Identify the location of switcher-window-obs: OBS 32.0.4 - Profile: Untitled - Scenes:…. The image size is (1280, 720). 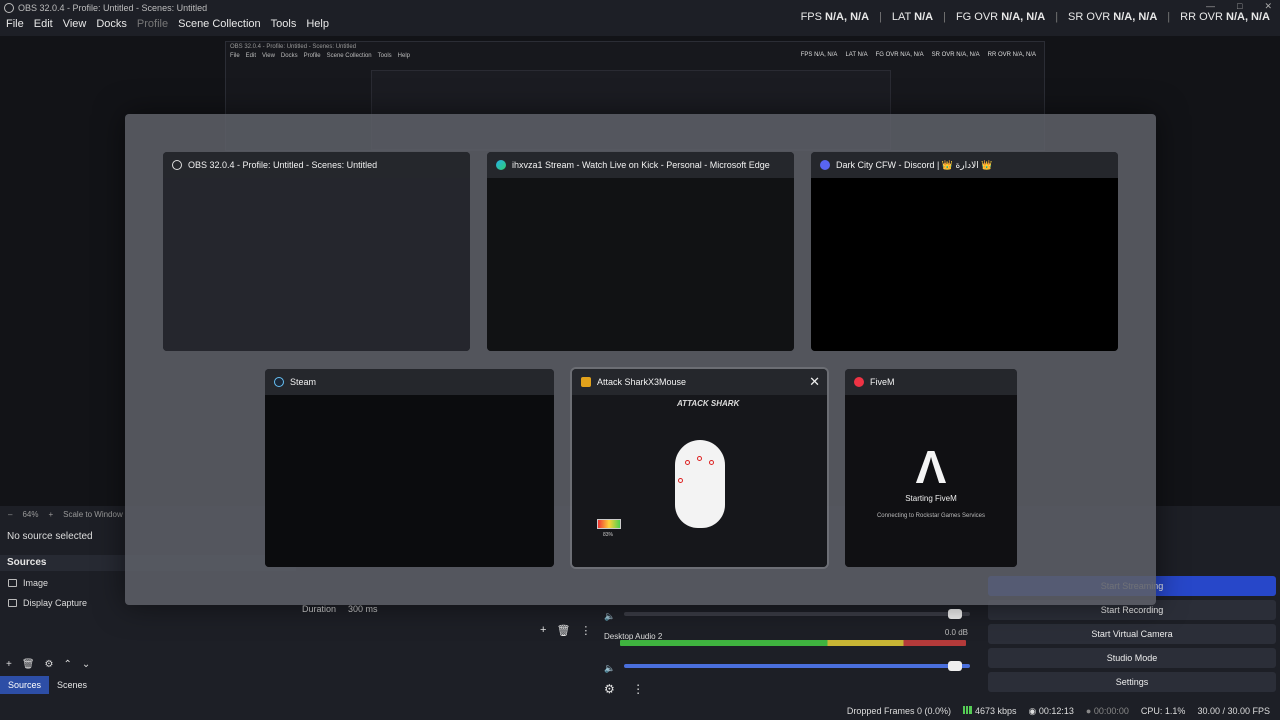
(316, 251).